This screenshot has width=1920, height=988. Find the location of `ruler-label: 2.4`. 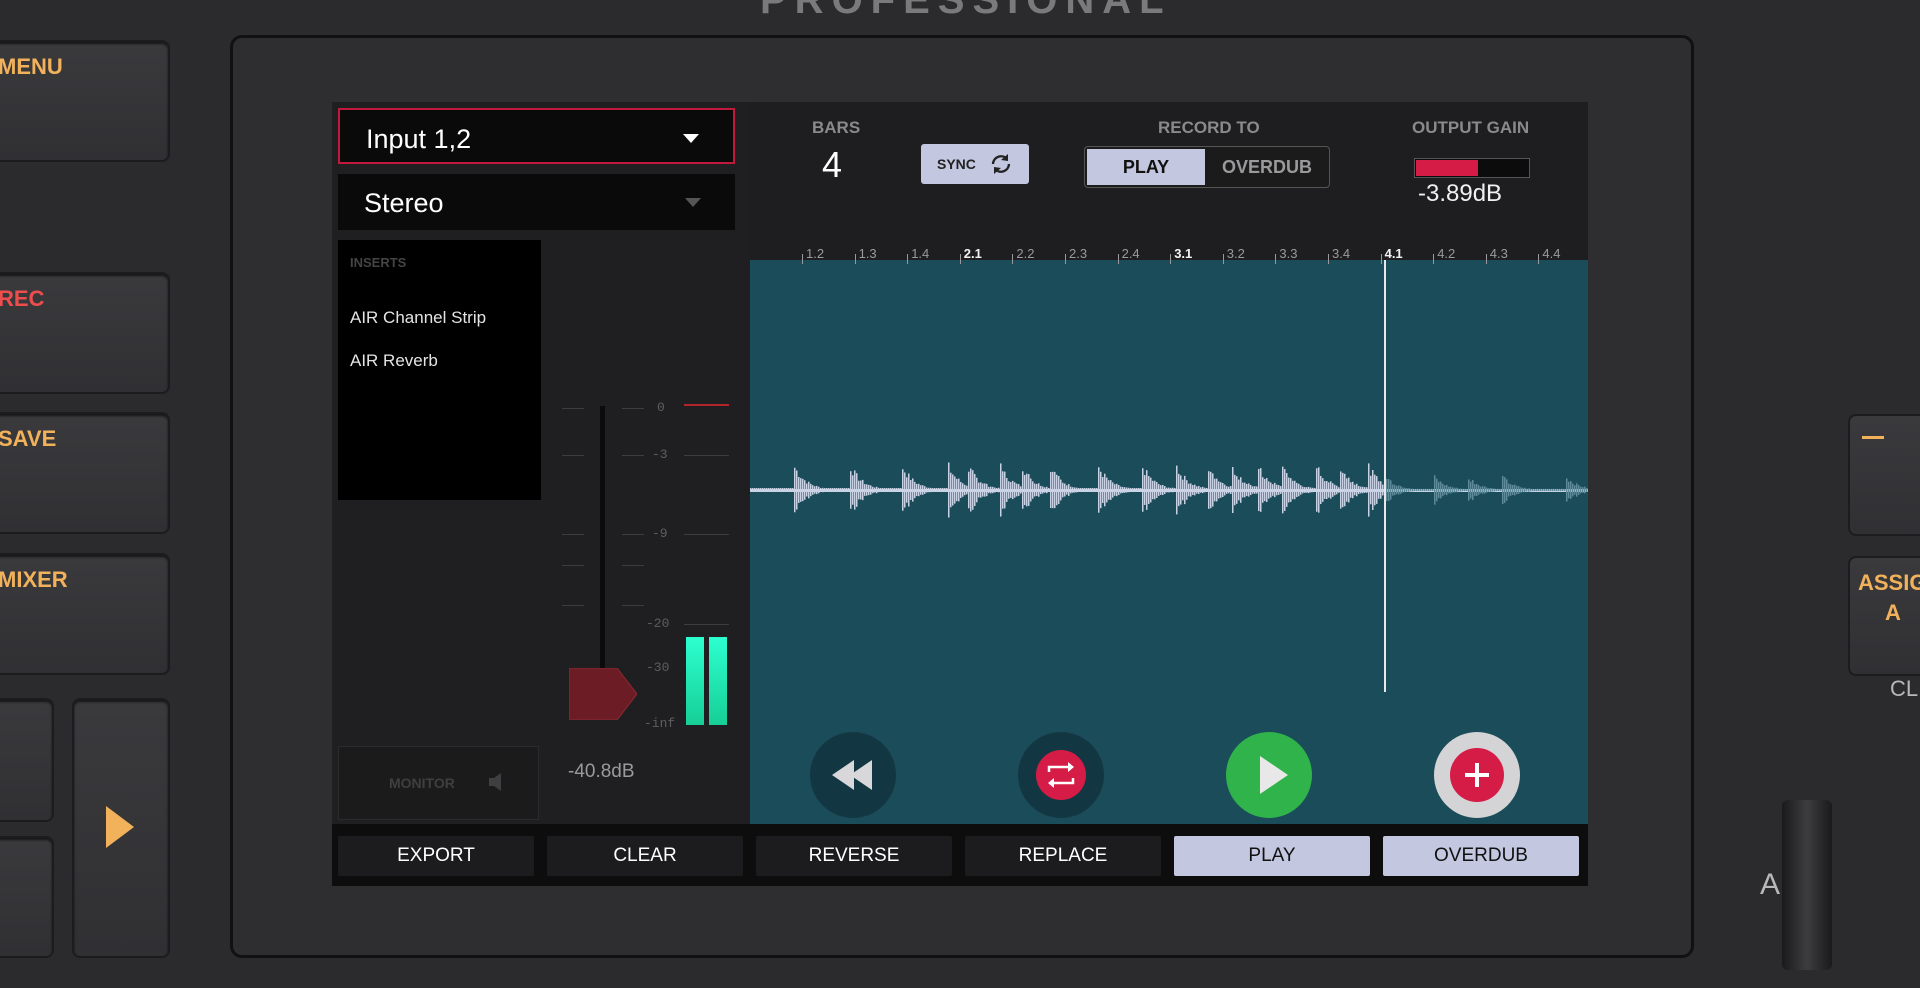

ruler-label: 2.4 is located at coordinates (1130, 253).